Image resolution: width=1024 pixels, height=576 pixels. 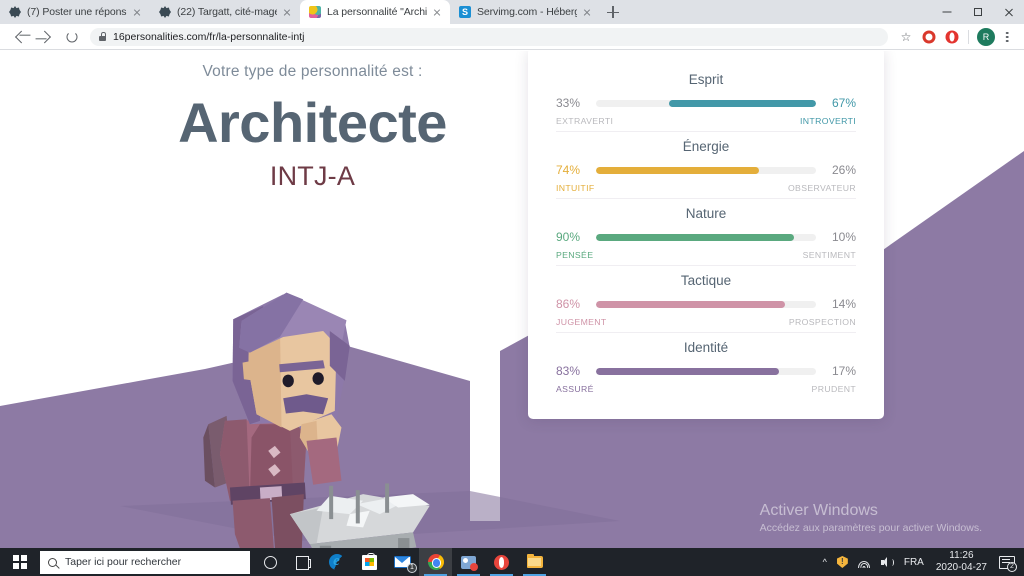 I want to click on browser-tab-2: (22) Targatt, cité-mage d'Hésand, so click(x=225, y=12).